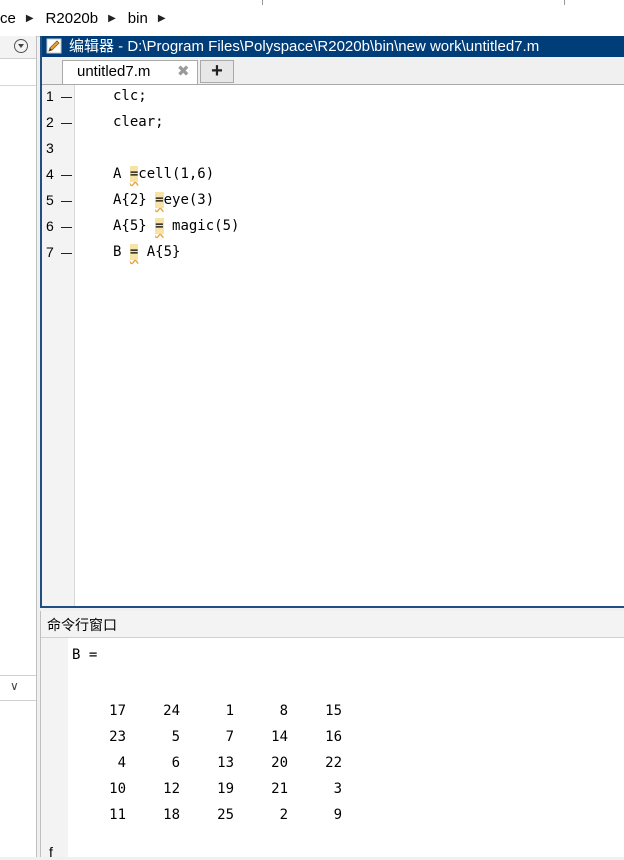  I want to click on code-token: magic(5), so click(201, 226).